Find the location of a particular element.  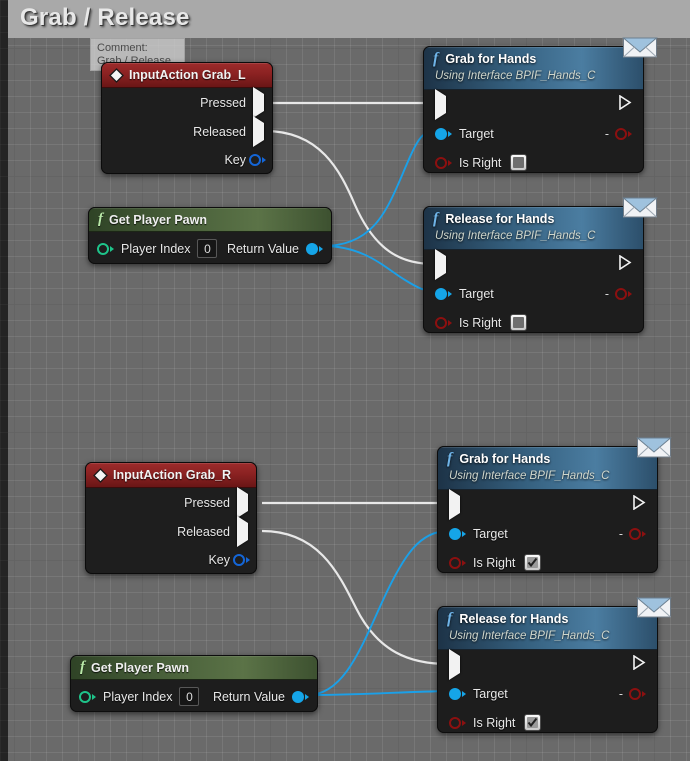

comment-title-text: Grab / Release is located at coordinates (105, 17).